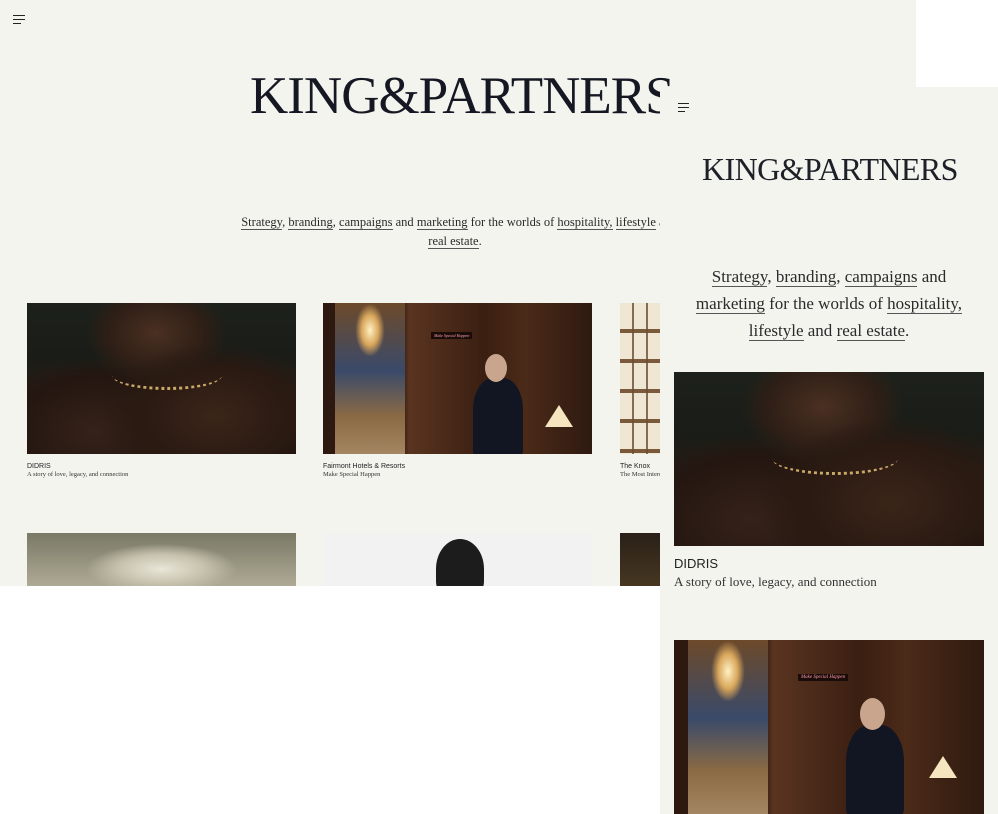 This screenshot has width=998, height=814. Describe the element at coordinates (457, 466) in the screenshot. I see `project-title: Fairmont Hotels & Resorts` at that location.